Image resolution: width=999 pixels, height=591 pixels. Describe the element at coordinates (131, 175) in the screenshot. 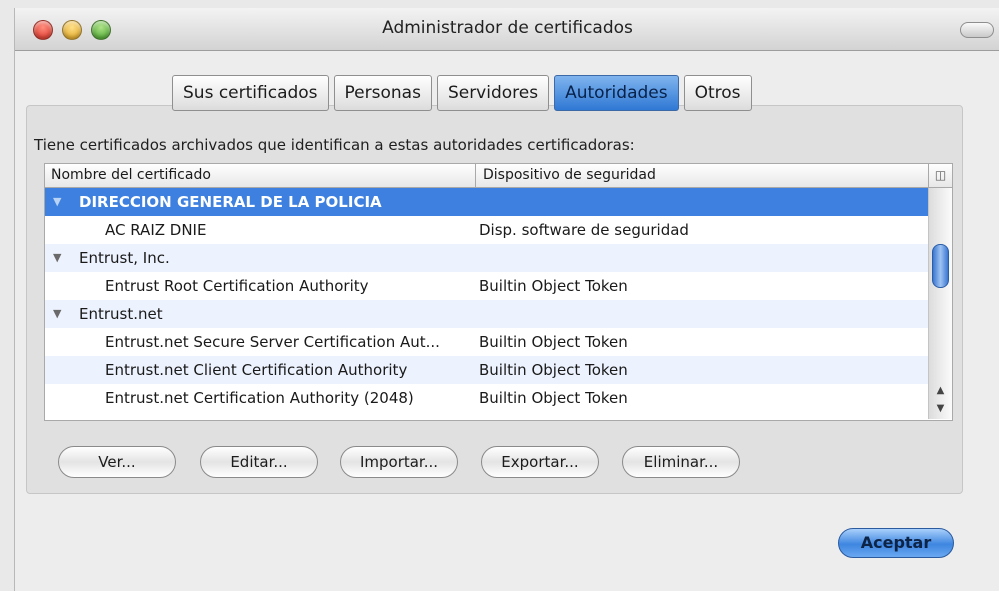

I see `column-header-name: Nombre del certificado` at that location.